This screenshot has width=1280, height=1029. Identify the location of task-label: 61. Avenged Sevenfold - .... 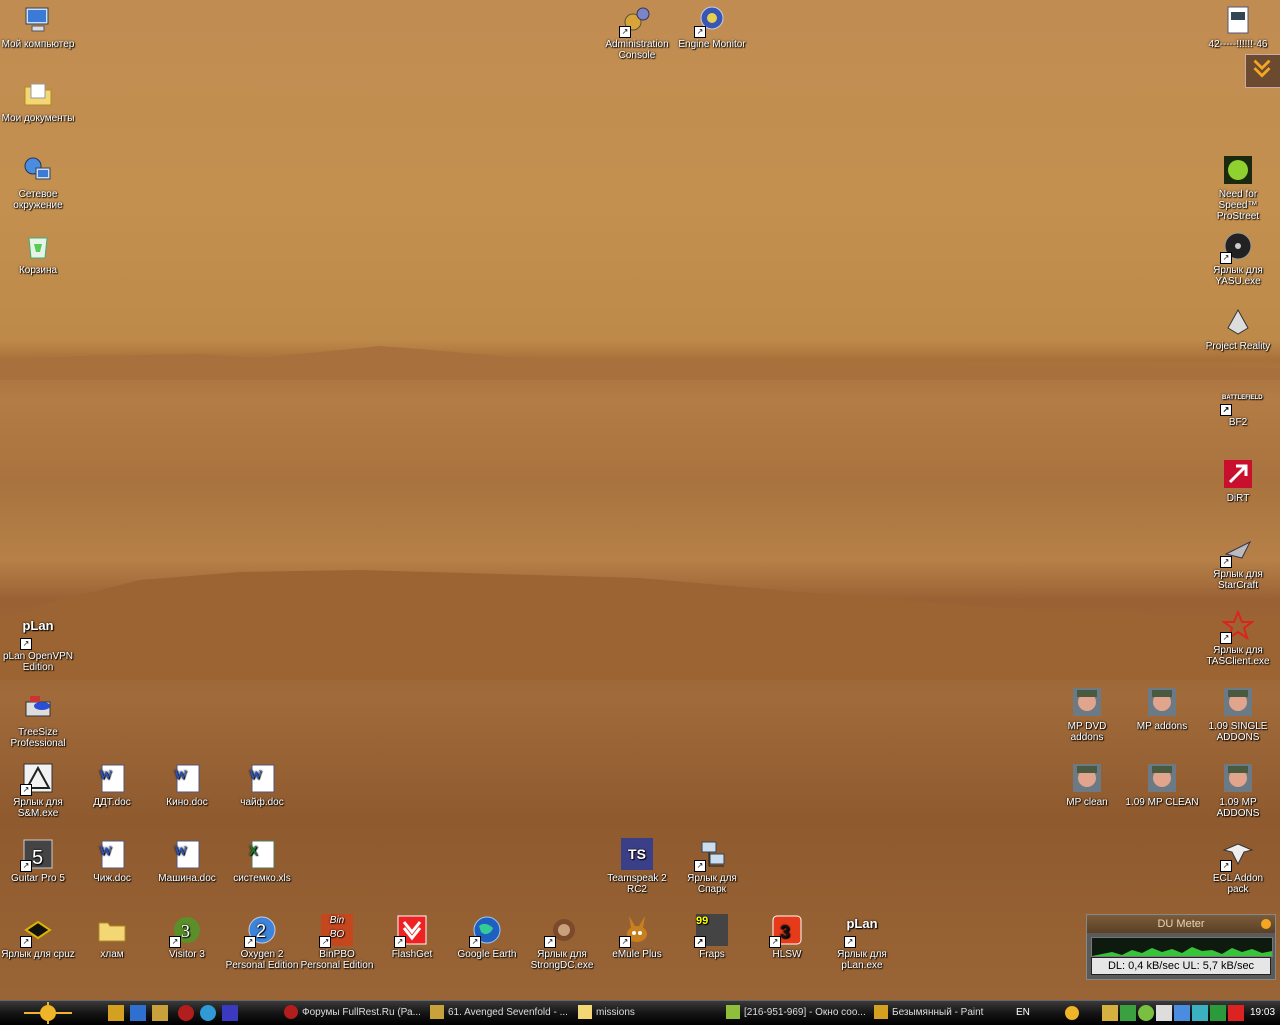
(508, 1012).